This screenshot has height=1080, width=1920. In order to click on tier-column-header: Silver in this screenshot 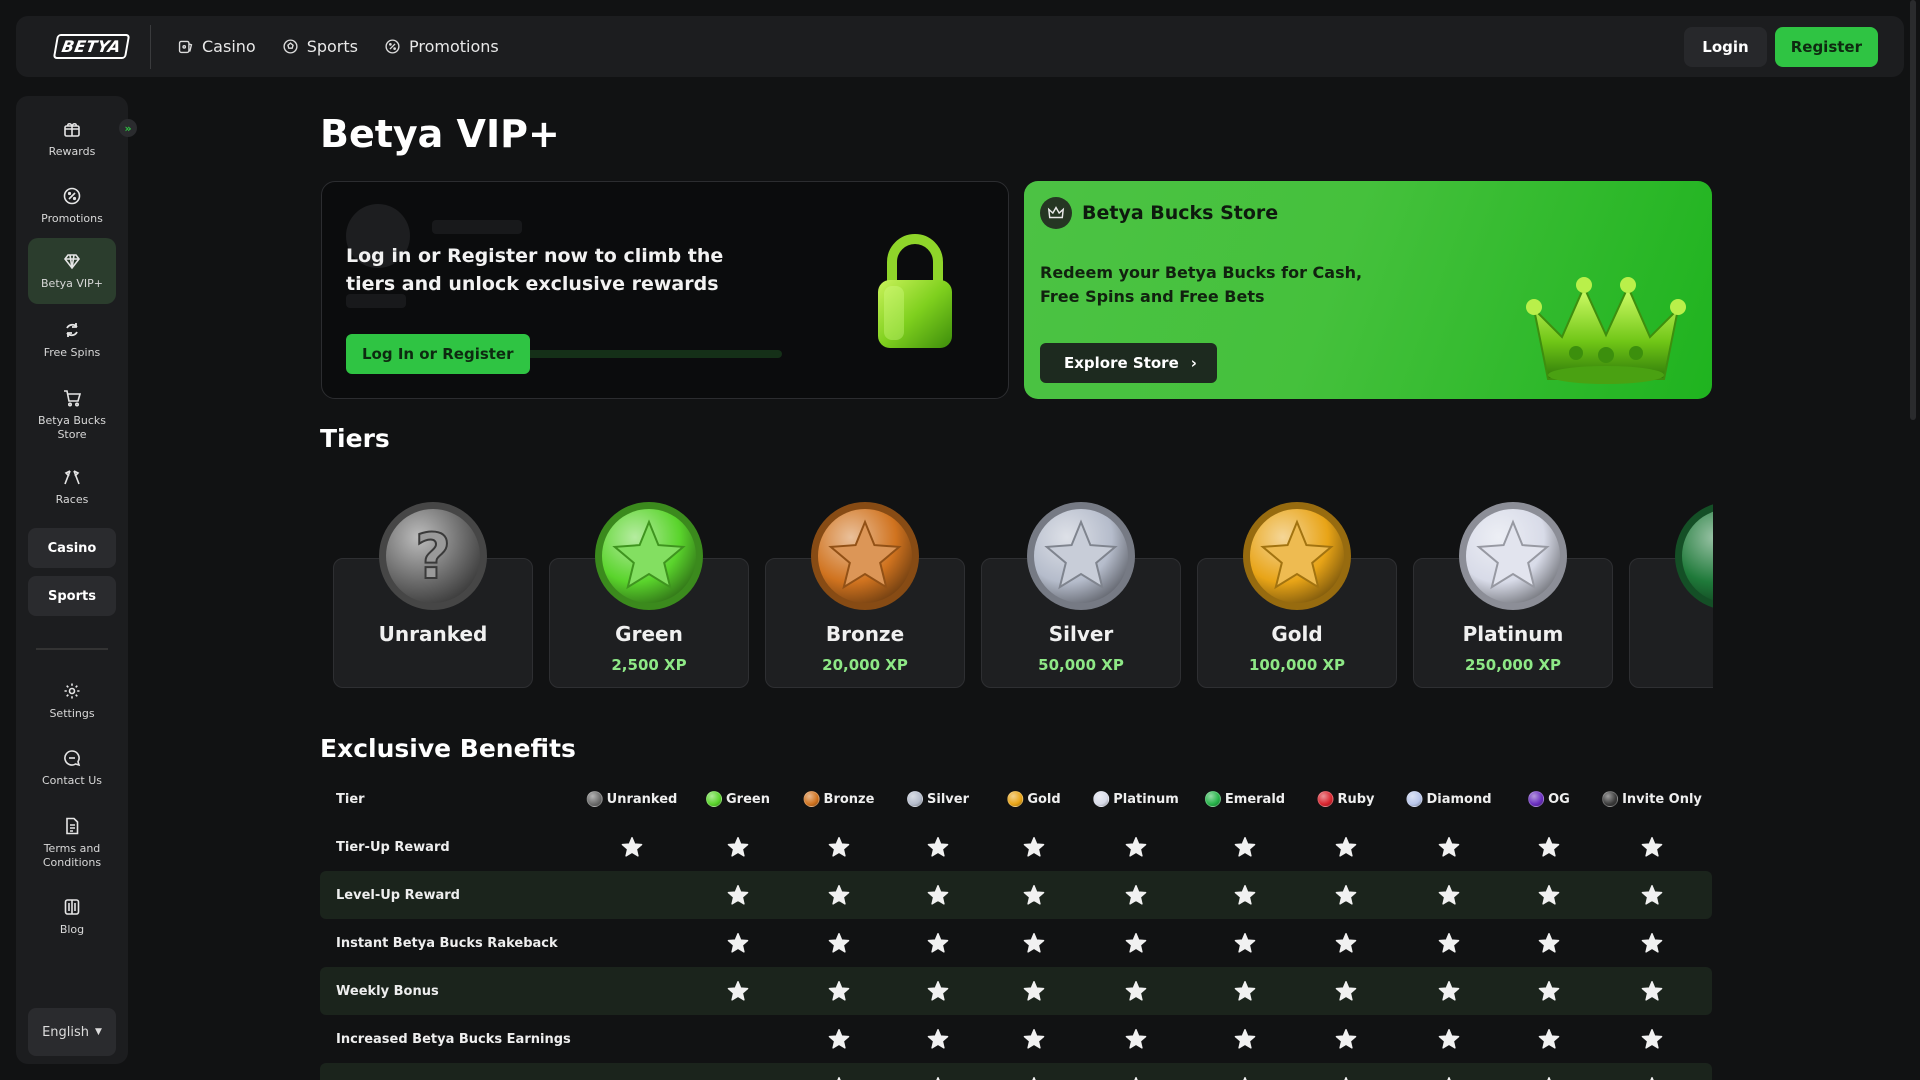, I will do `click(938, 799)`.